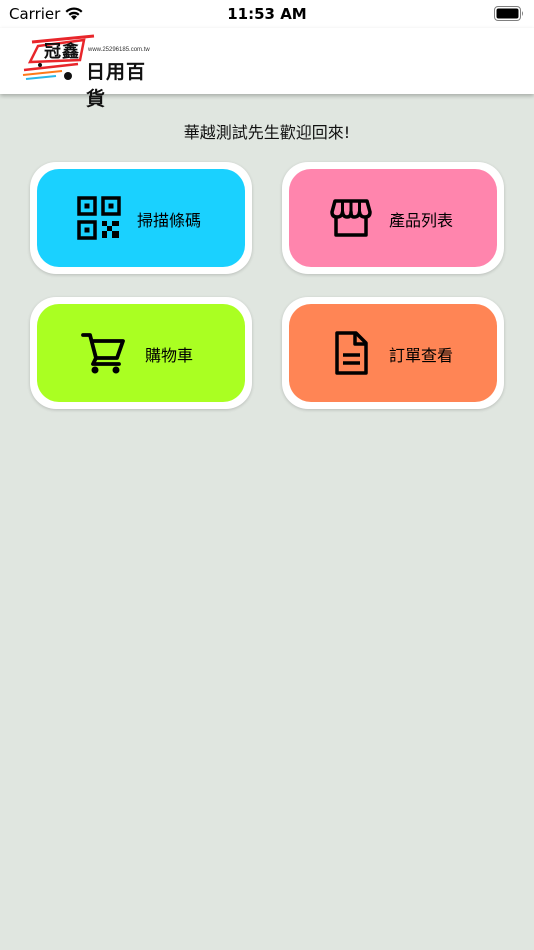  I want to click on shopping-cart-tile-face: 購物車, so click(141, 353).